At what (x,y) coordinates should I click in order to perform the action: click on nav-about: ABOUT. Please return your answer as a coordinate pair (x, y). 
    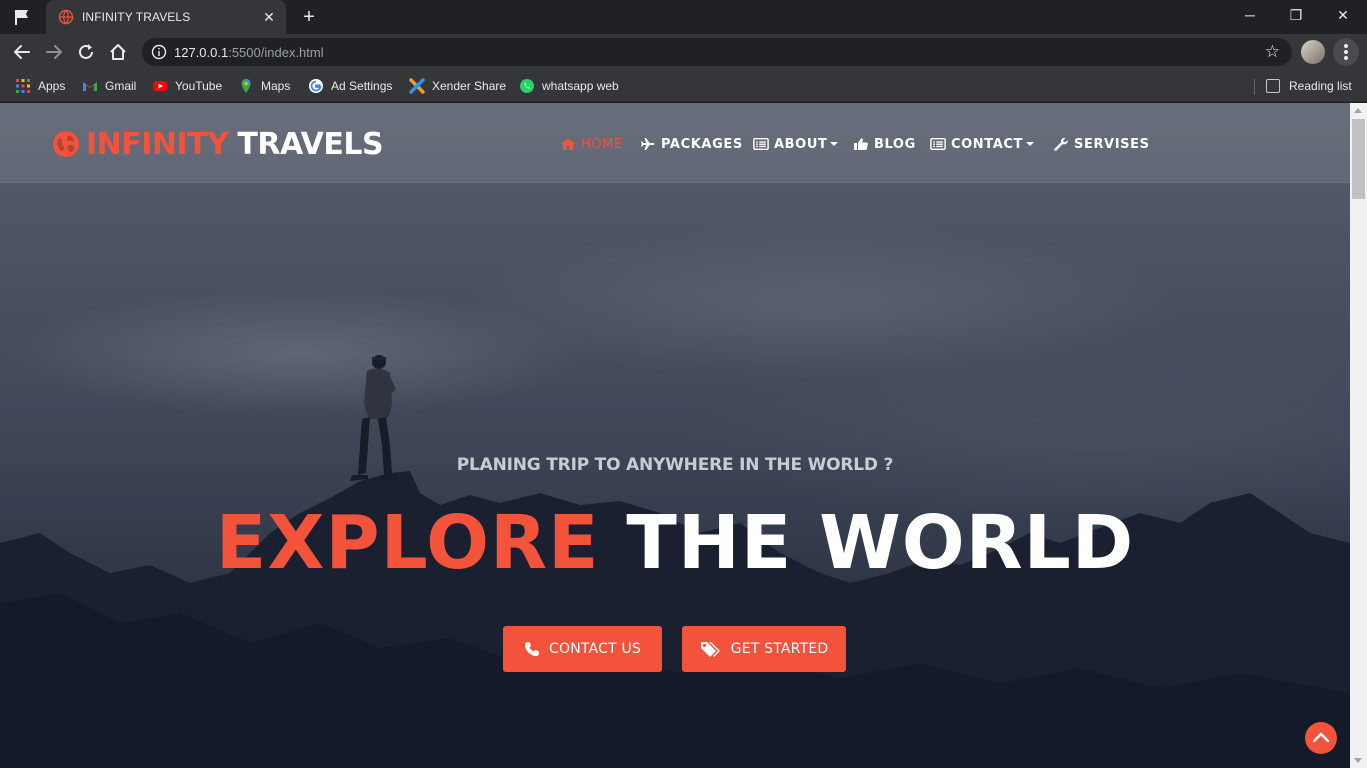
    Looking at the image, I should click on (796, 144).